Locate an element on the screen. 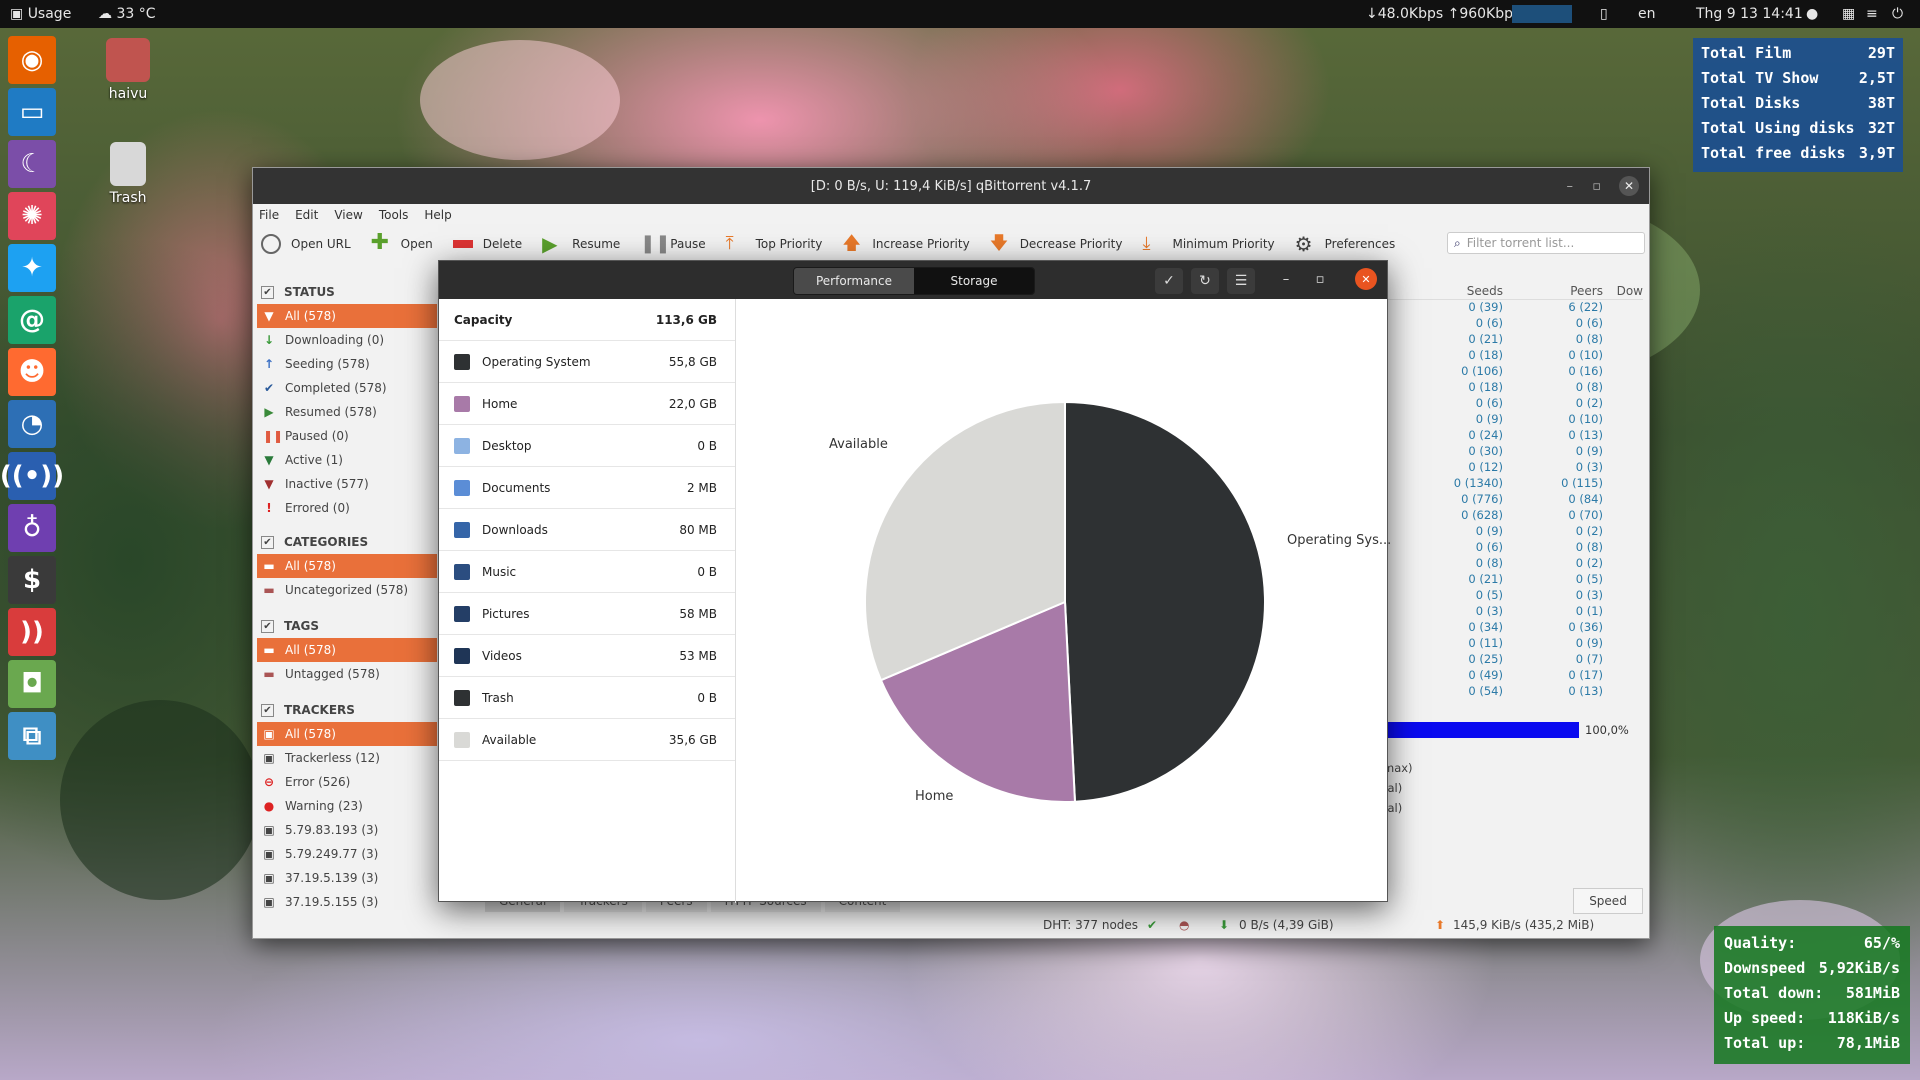 The image size is (1920, 1080). table-row: 0 (9) 0 (2) is located at coordinates (1513, 532).